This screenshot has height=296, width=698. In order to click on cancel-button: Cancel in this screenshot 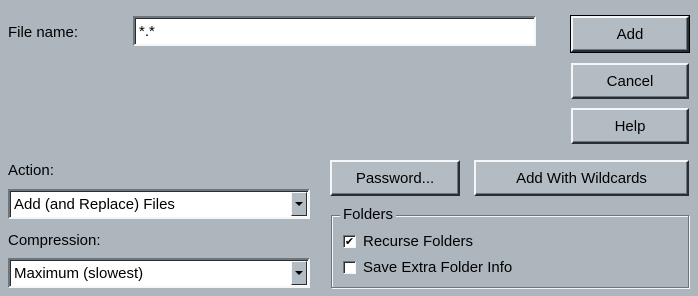, I will do `click(630, 81)`.